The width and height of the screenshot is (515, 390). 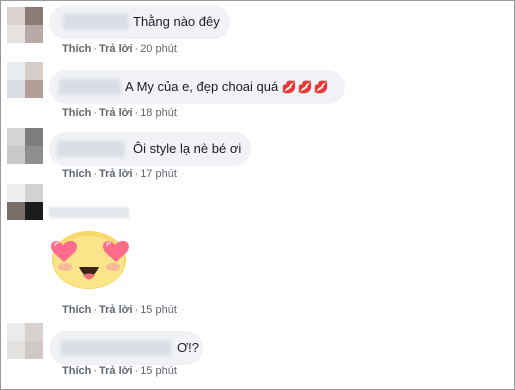 I want to click on comment-bubble: A My của e, đẹp choai quá 💋💋💋, so click(x=197, y=87).